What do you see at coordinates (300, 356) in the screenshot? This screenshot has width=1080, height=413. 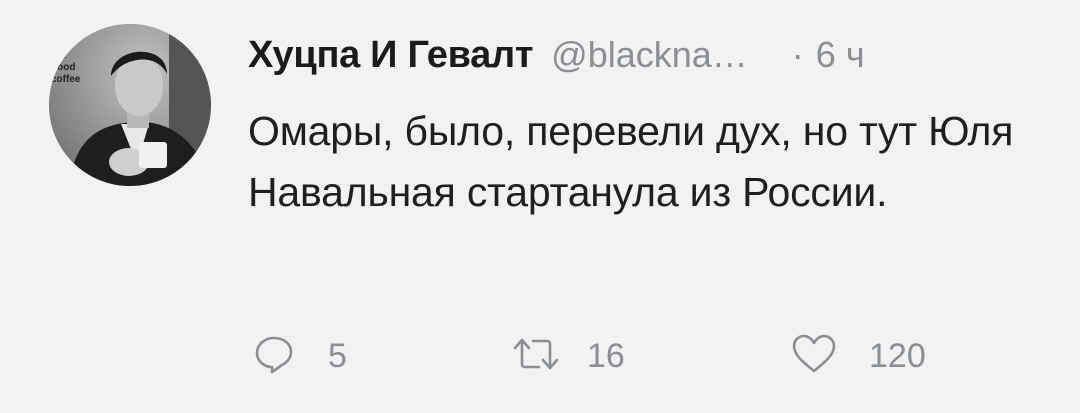 I see `reply-button: 5` at bounding box center [300, 356].